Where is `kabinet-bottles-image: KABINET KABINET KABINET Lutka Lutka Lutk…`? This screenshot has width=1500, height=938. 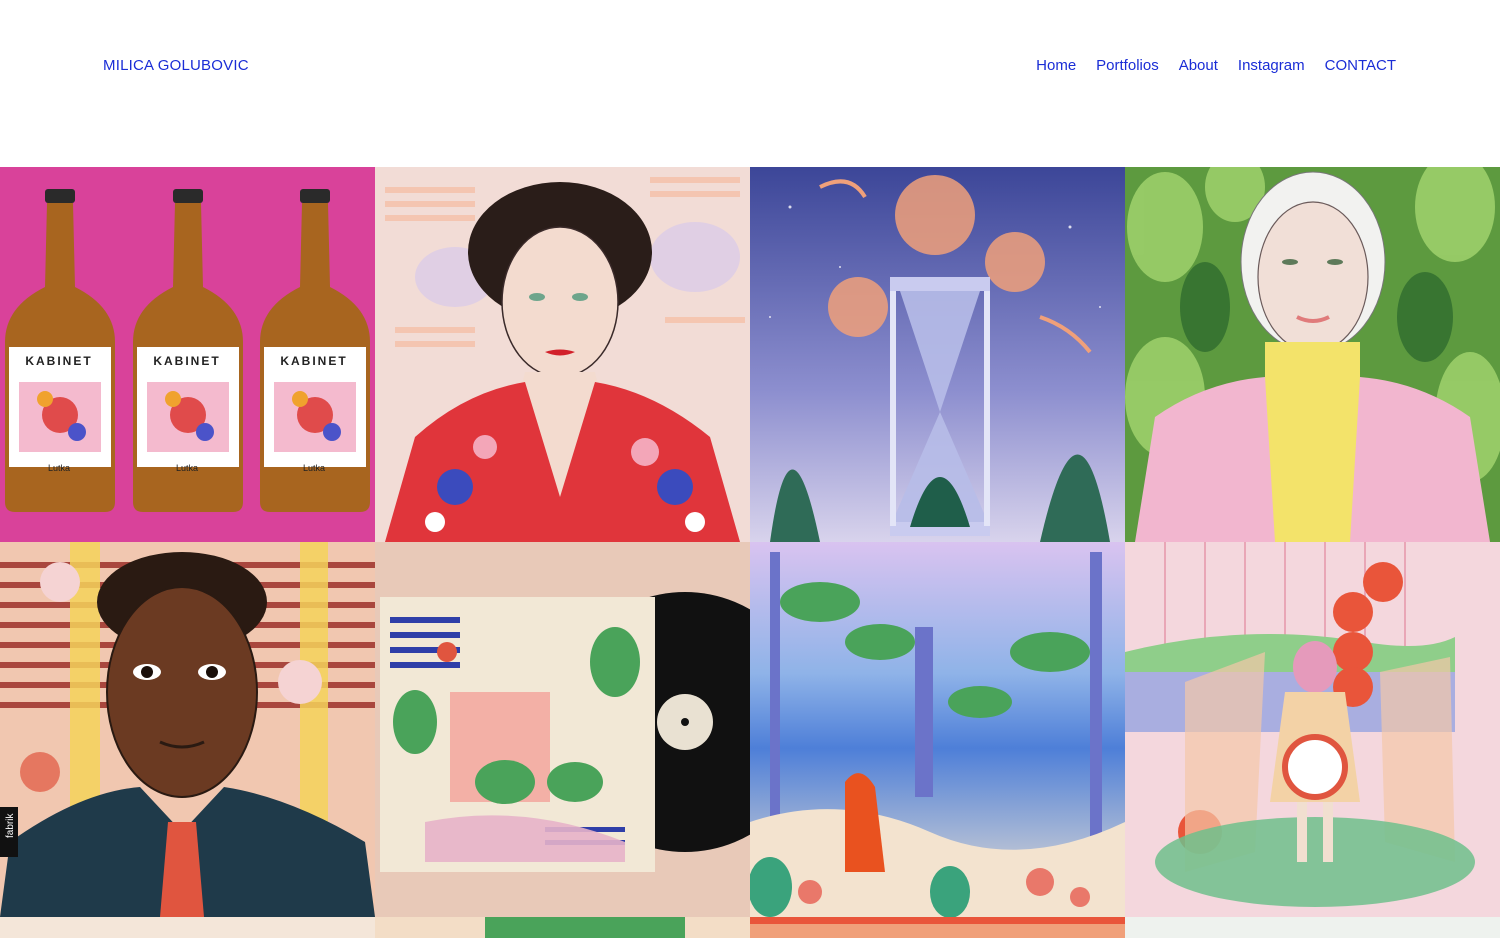 kabinet-bottles-image: KABINET KABINET KABINET Lutka Lutka Lutk… is located at coordinates (187, 354).